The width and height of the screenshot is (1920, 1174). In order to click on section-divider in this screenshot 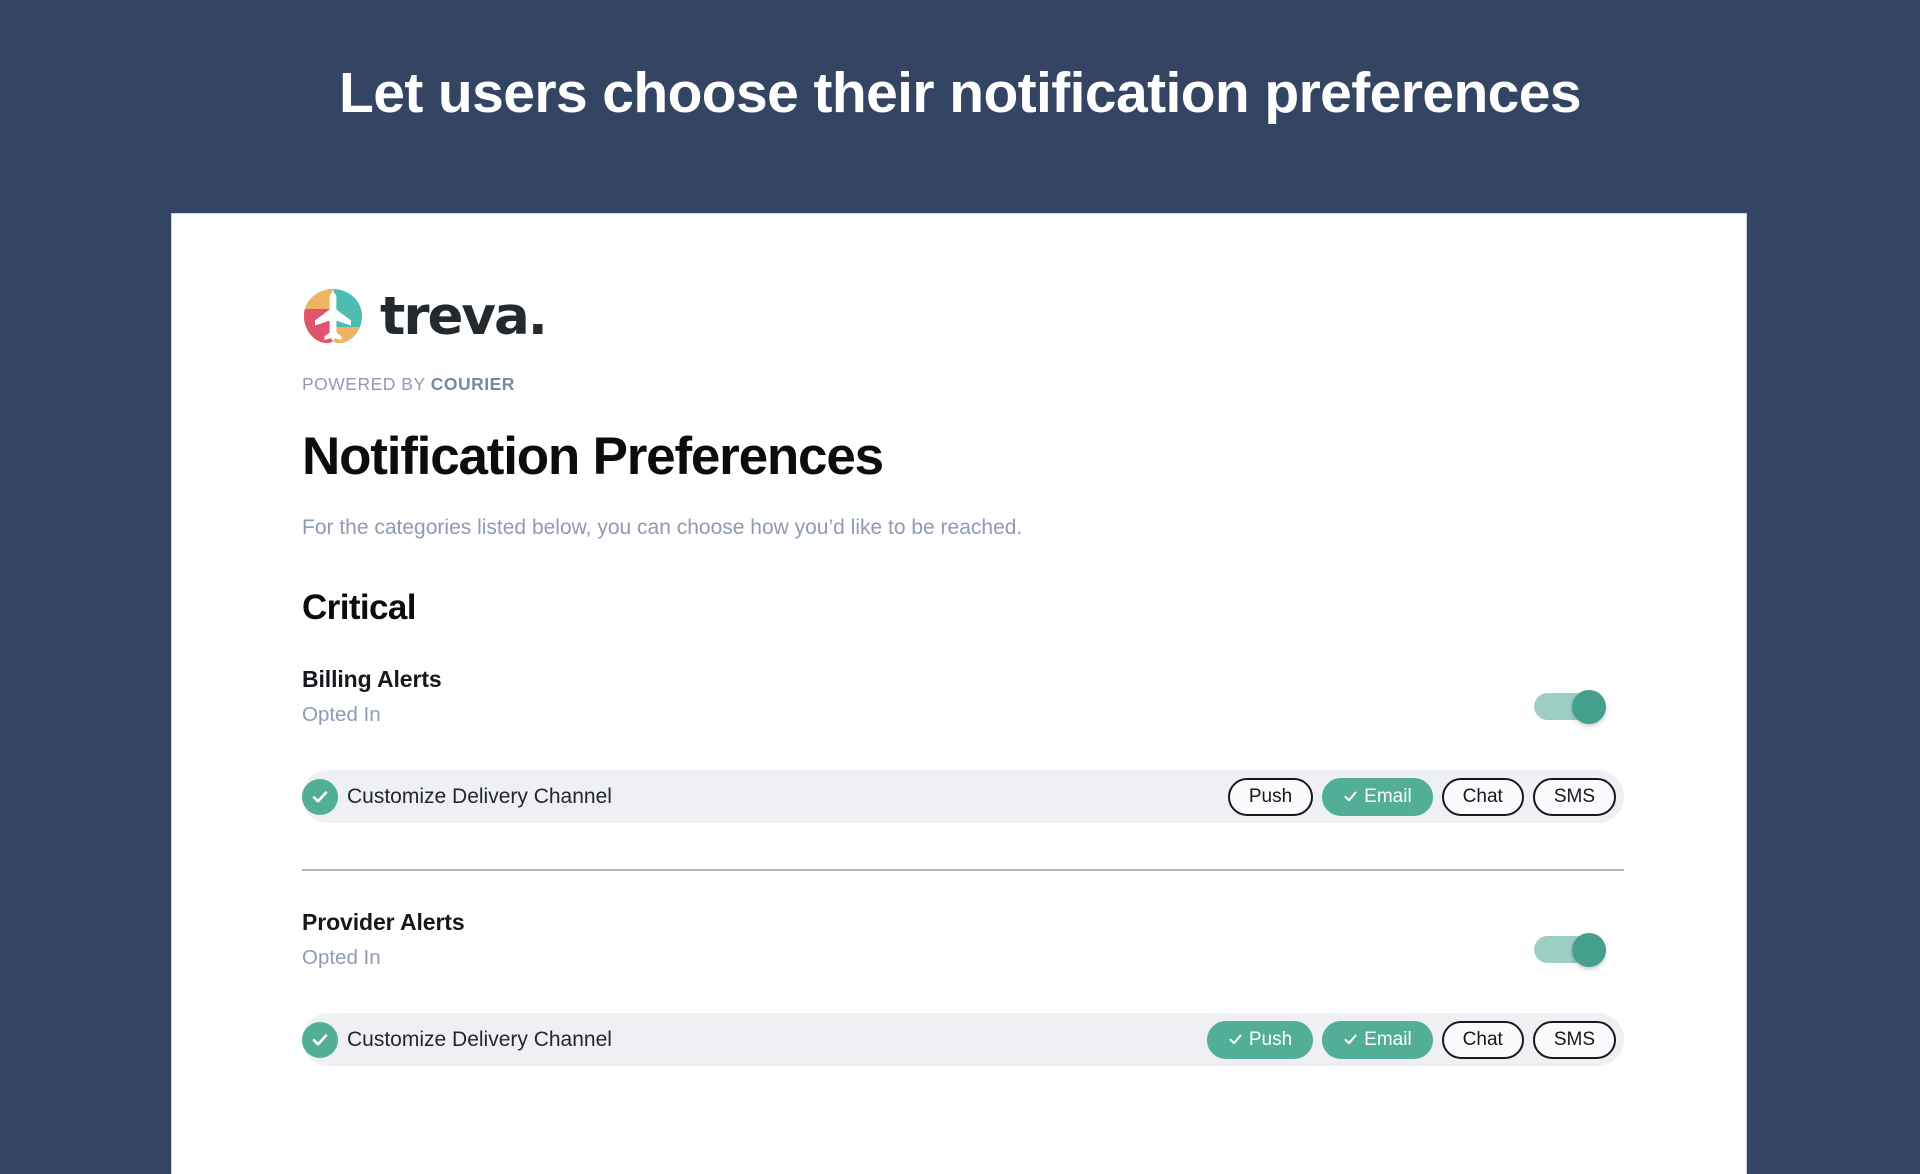, I will do `click(963, 870)`.